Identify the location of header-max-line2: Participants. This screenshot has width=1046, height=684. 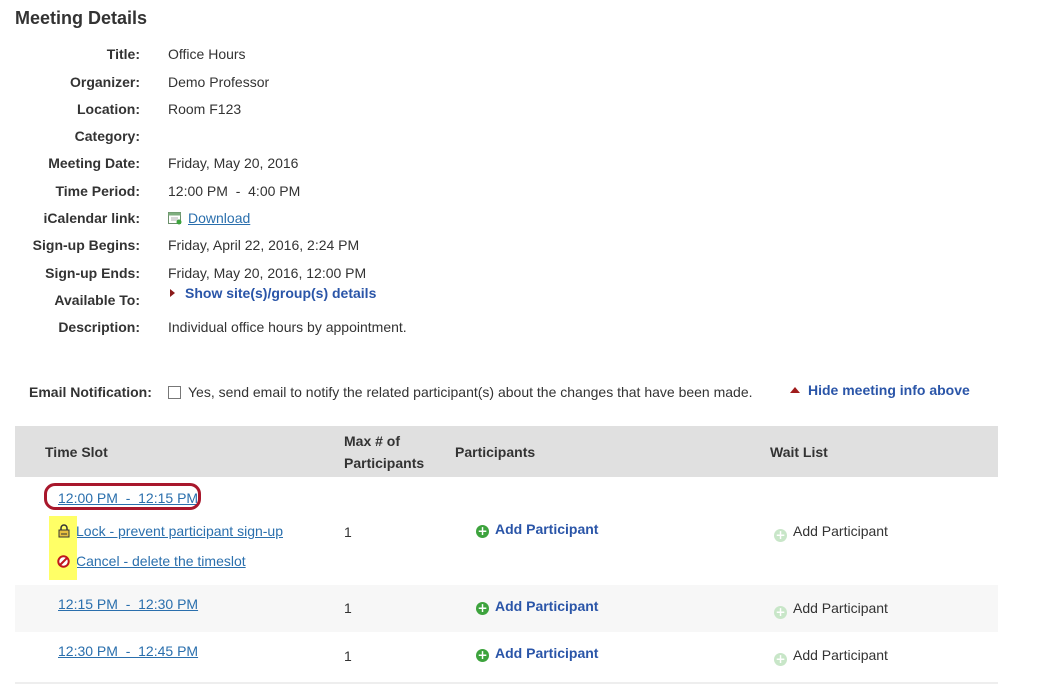
(384, 463).